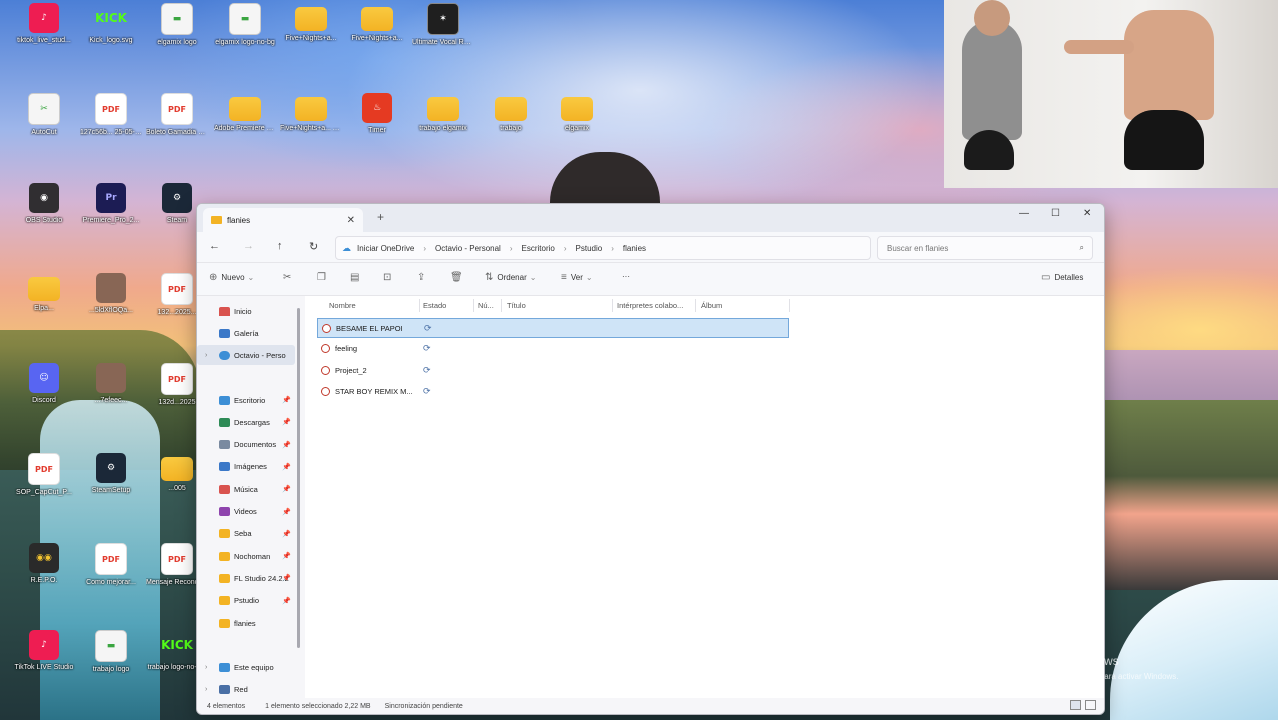 This screenshot has width=1278, height=720. I want to click on share-button: ⇪, so click(423, 277).